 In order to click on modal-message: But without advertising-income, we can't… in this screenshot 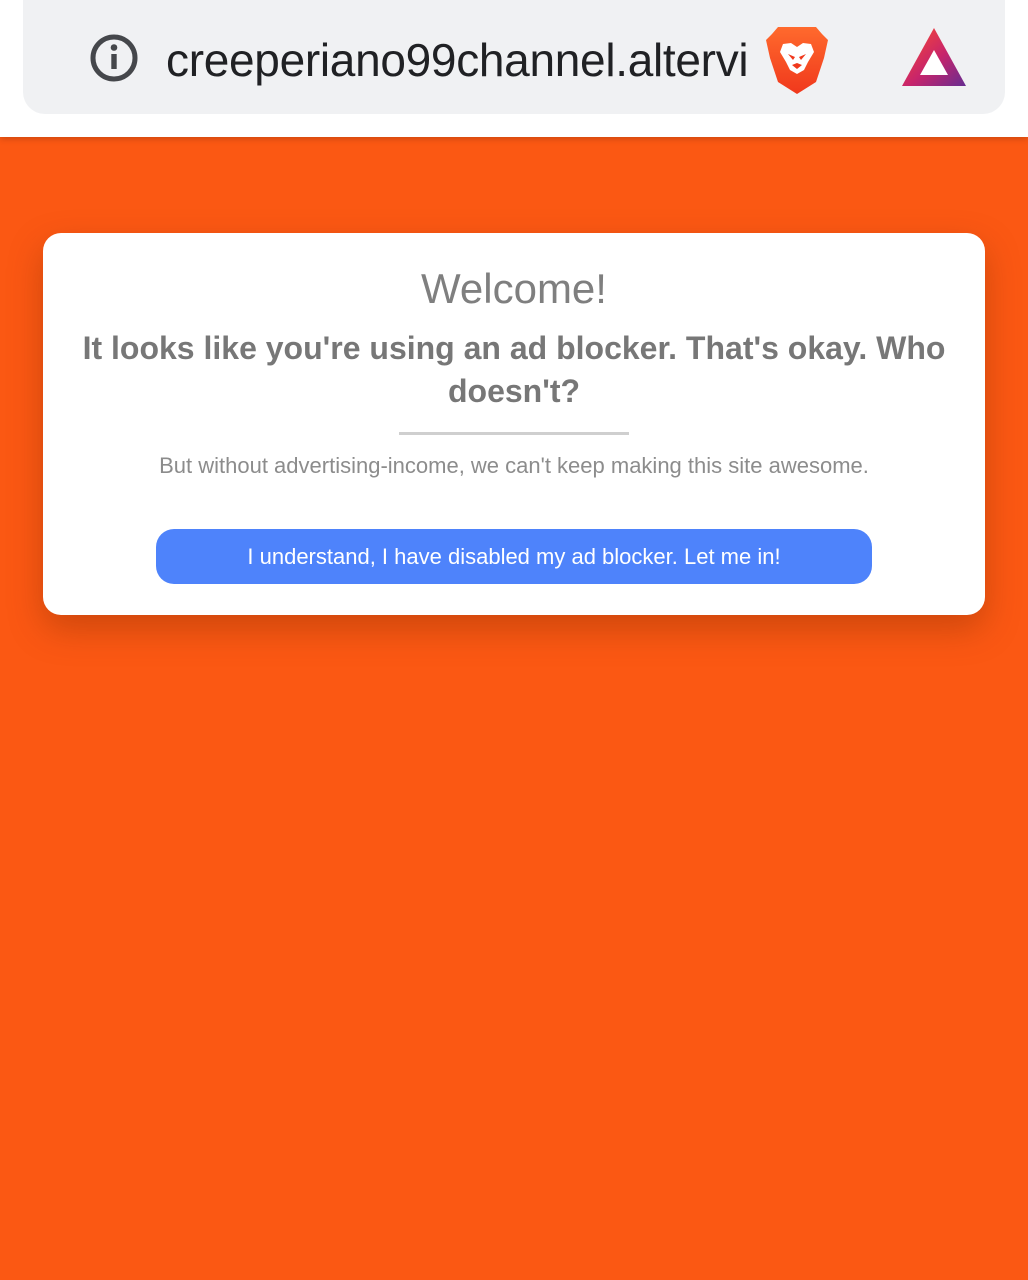, I will do `click(514, 465)`.